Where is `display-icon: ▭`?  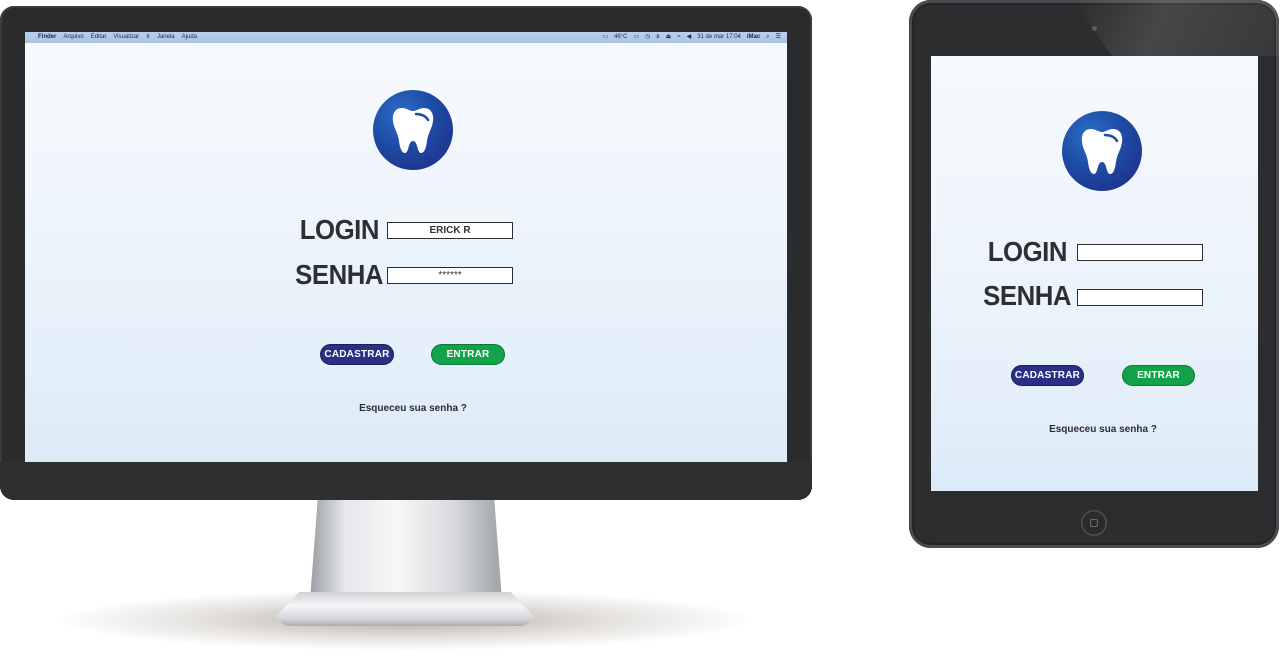
display-icon: ▭ is located at coordinates (605, 37).